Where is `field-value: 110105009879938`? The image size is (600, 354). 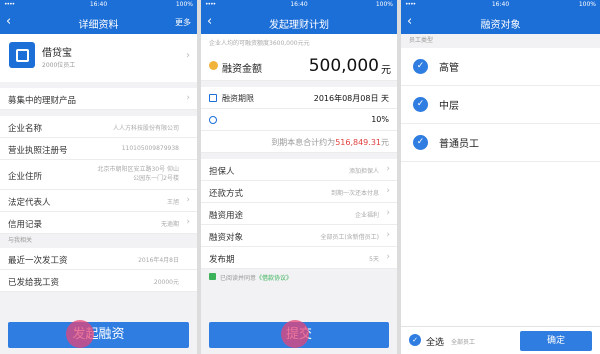 field-value: 110105009879938 is located at coordinates (150, 148).